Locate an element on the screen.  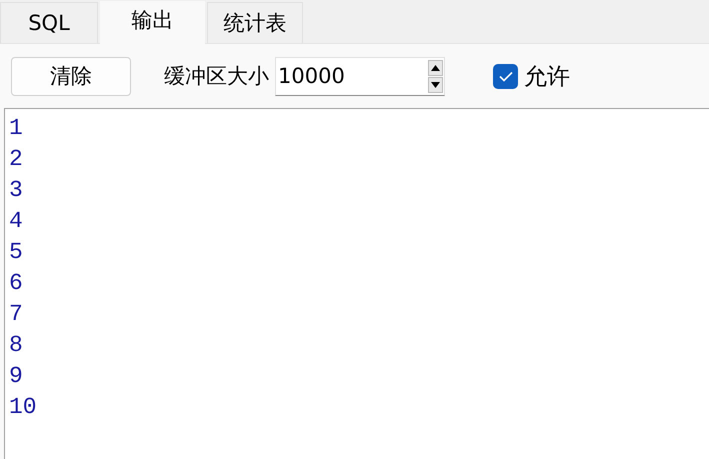
output-line: 6 is located at coordinates (16, 283).